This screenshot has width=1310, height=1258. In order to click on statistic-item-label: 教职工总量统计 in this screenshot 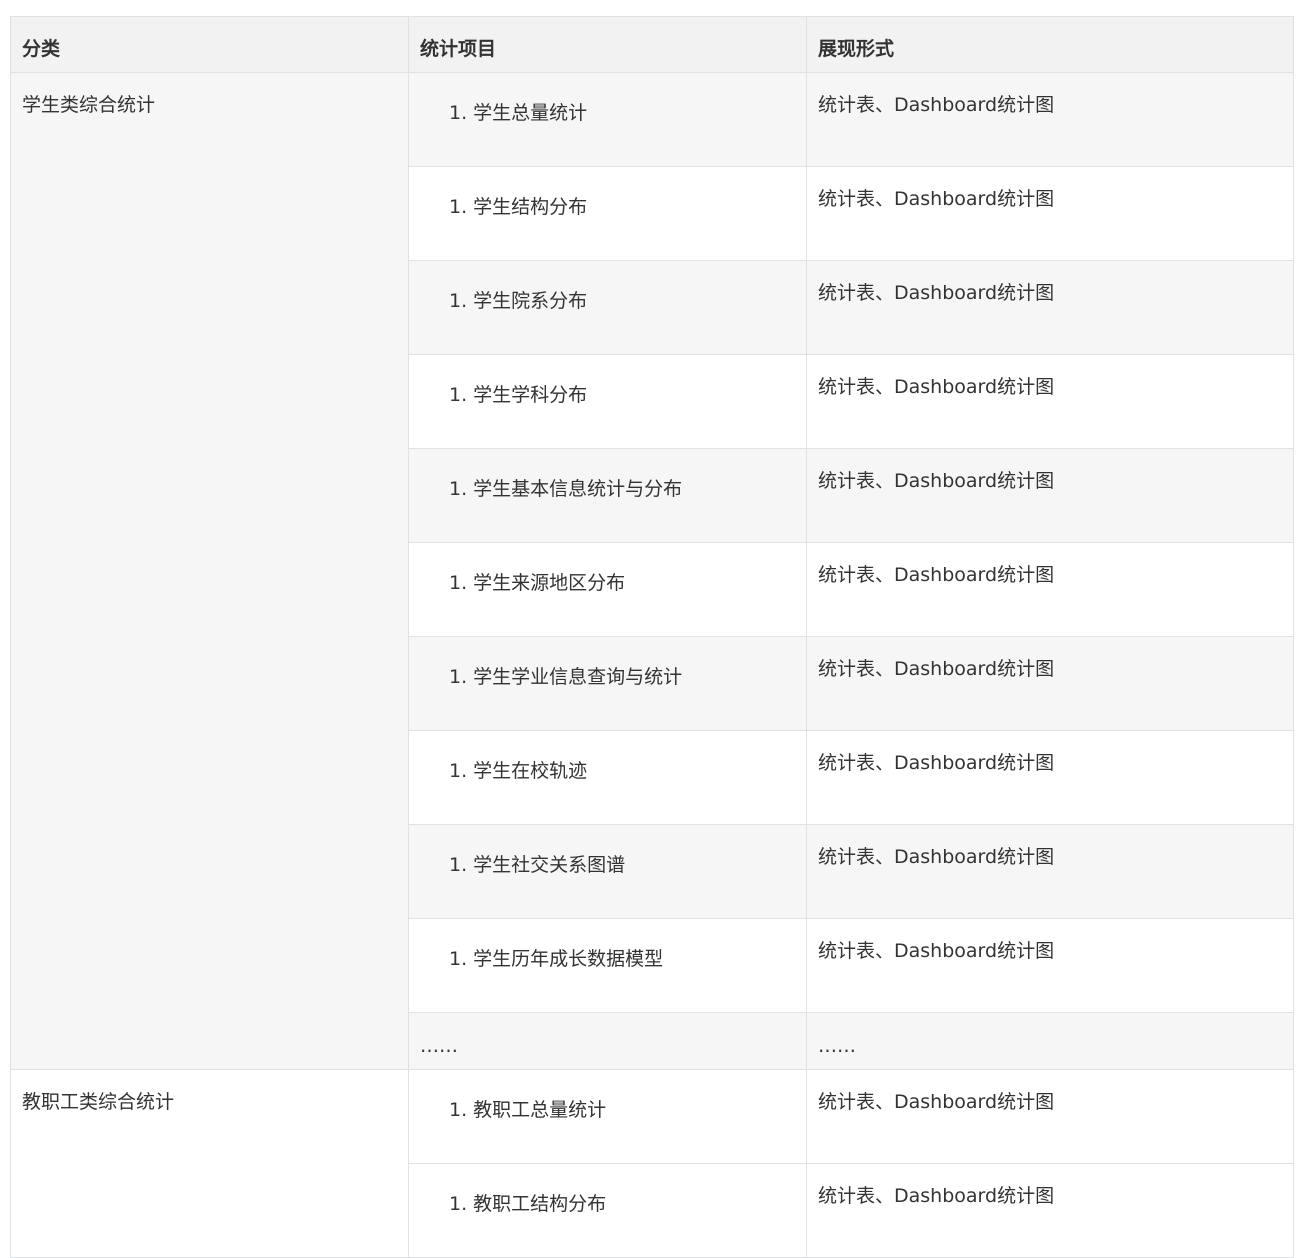, I will do `click(540, 1110)`.